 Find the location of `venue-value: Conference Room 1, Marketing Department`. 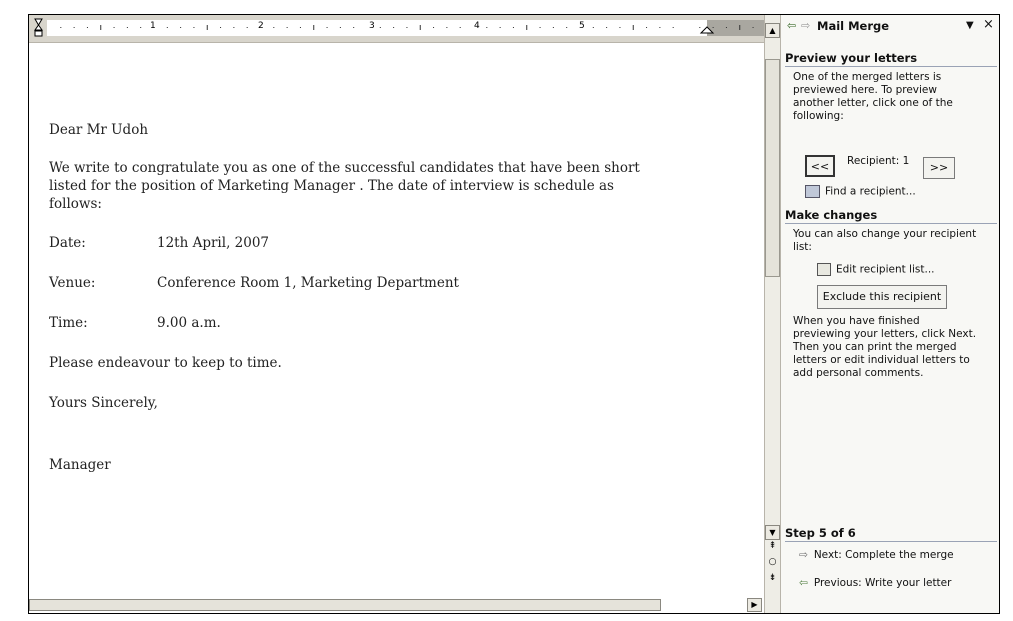

venue-value: Conference Room 1, Marketing Department is located at coordinates (308, 283).